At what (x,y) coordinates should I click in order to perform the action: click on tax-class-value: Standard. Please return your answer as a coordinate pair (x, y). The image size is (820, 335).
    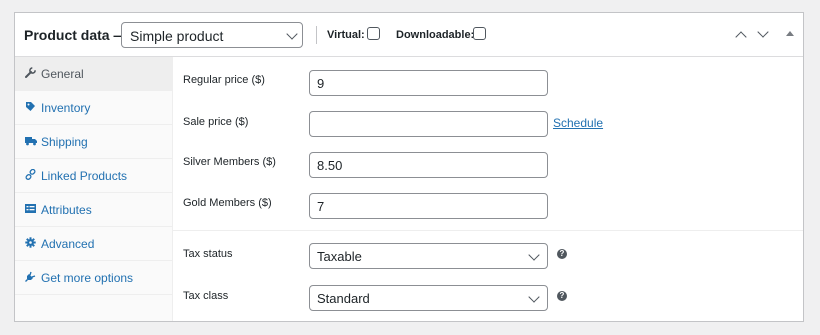
    Looking at the image, I should click on (343, 298).